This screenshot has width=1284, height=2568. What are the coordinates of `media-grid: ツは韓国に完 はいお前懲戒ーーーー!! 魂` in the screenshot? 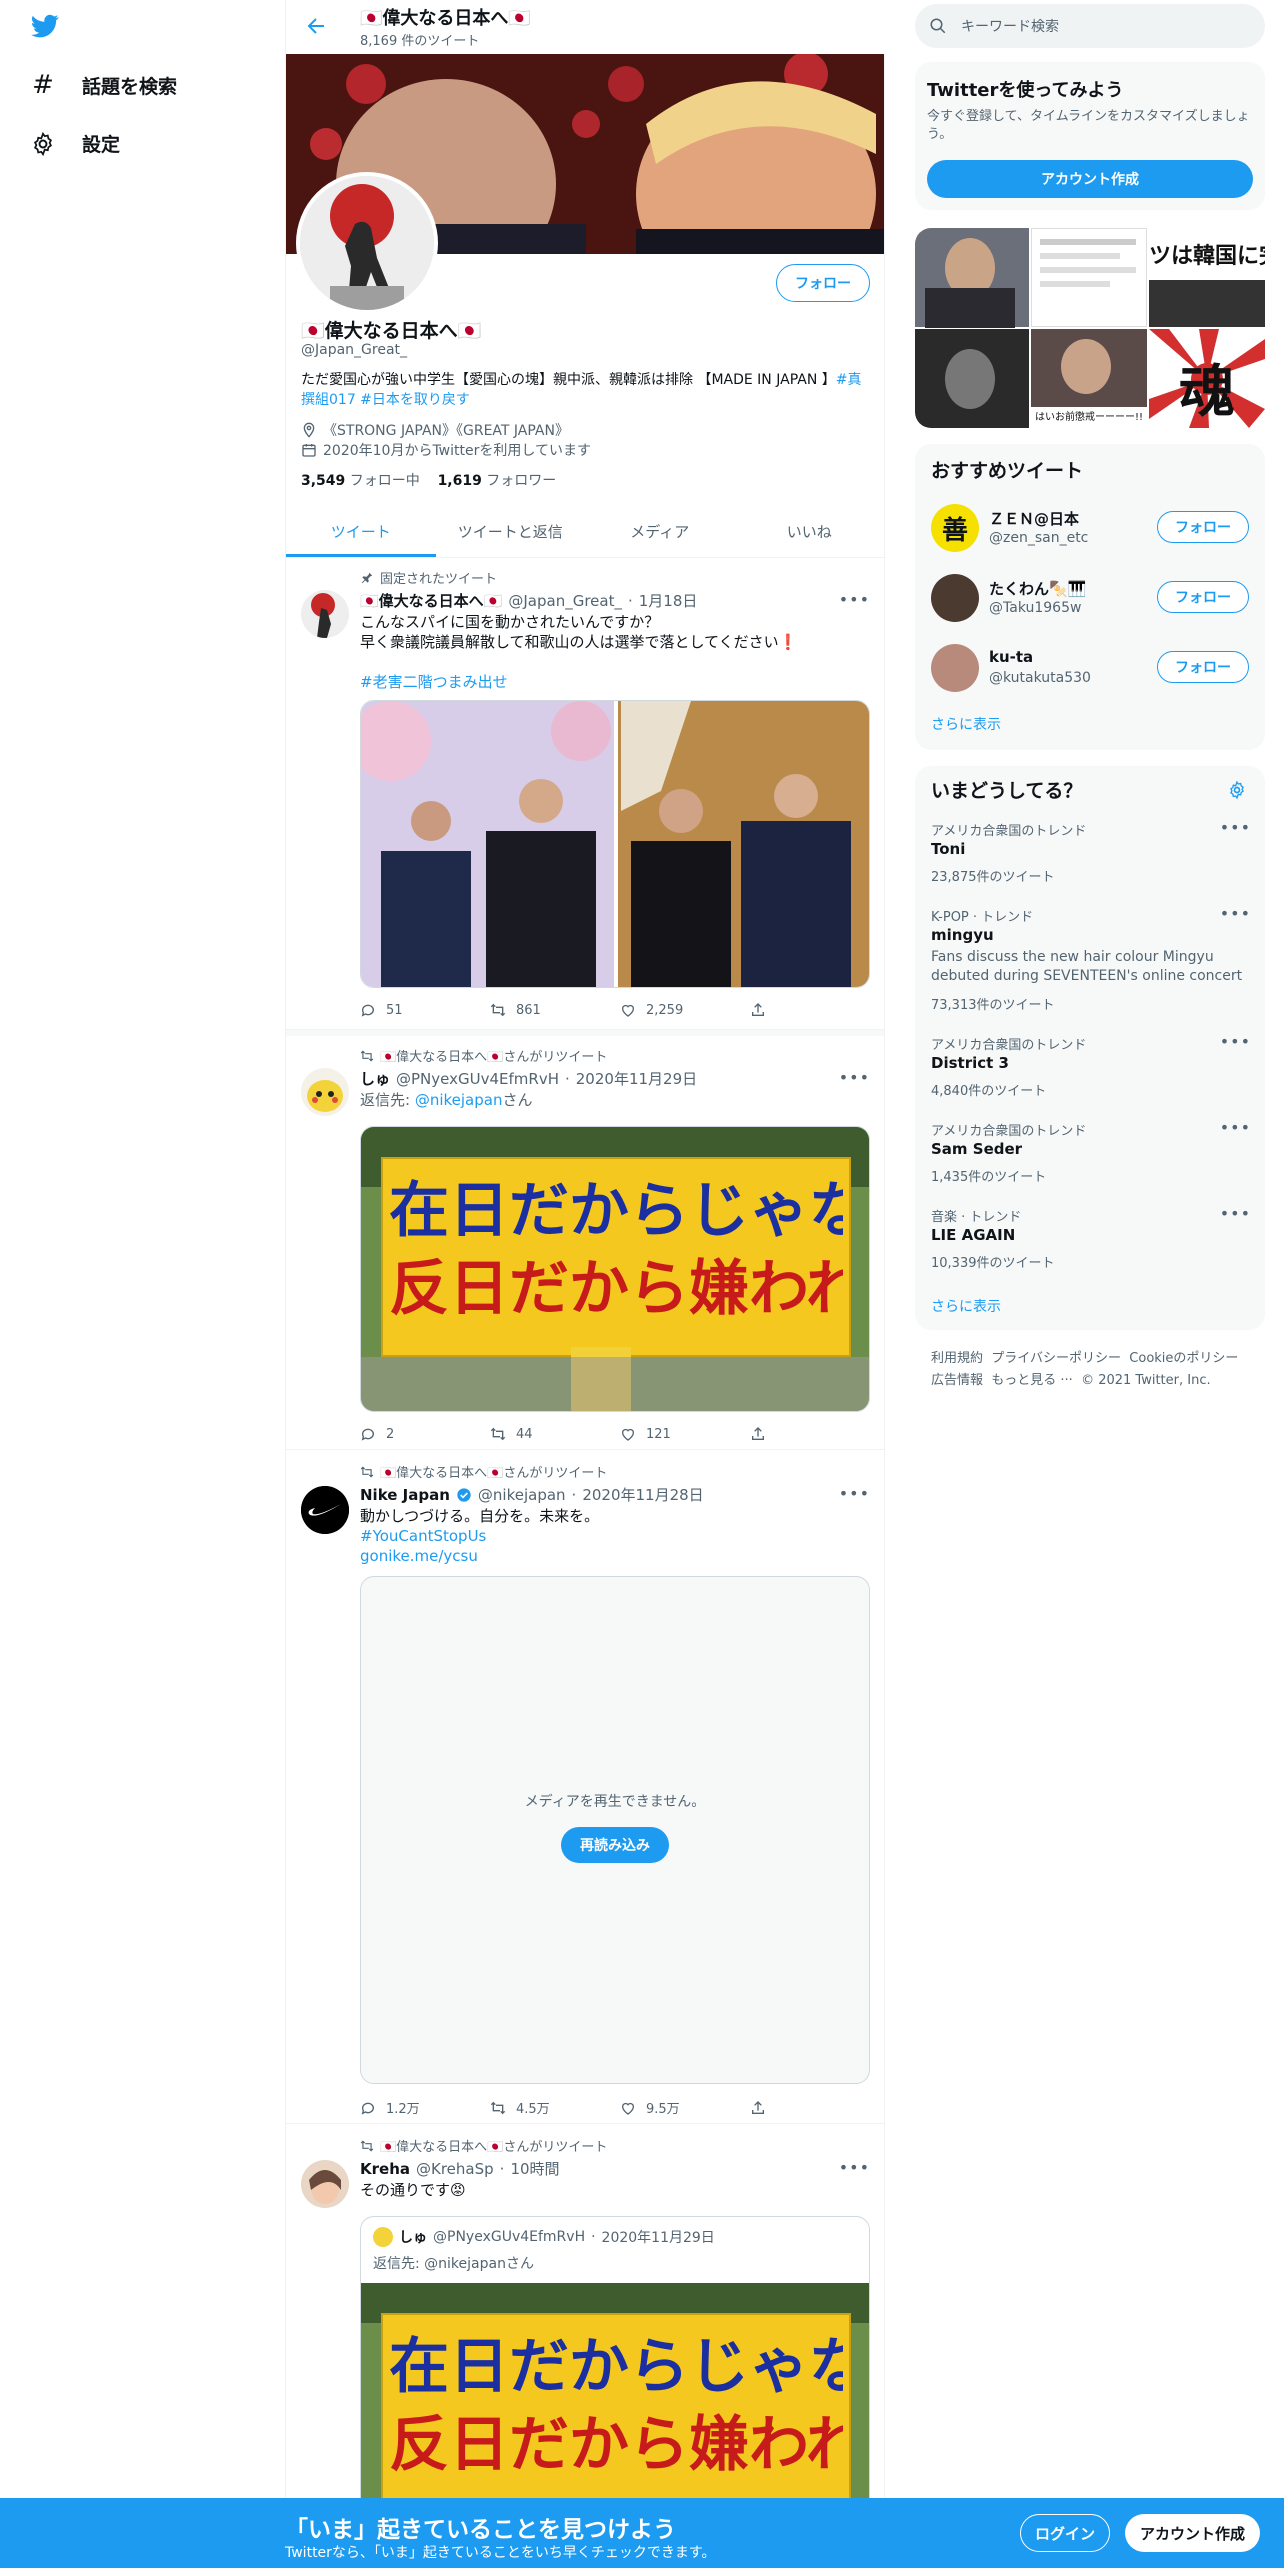 It's located at (1090, 328).